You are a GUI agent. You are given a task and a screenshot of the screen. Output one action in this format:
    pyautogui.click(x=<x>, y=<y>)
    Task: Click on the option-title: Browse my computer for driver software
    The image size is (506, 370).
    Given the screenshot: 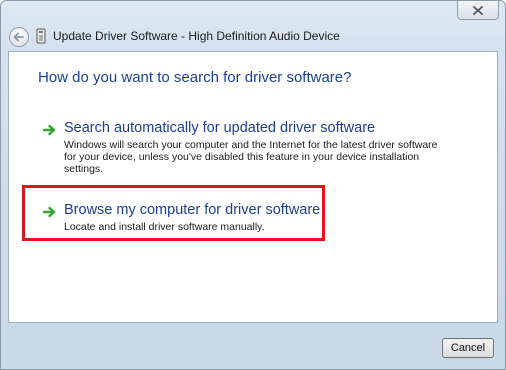 What is the action you would take?
    pyautogui.click(x=192, y=210)
    